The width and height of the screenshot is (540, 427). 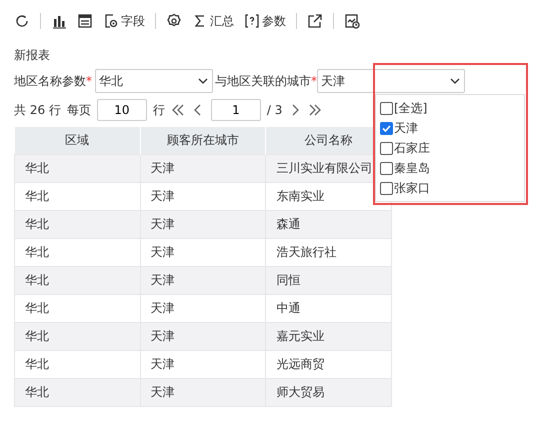 What do you see at coordinates (32, 55) in the screenshot?
I see `report-title: 新报表` at bounding box center [32, 55].